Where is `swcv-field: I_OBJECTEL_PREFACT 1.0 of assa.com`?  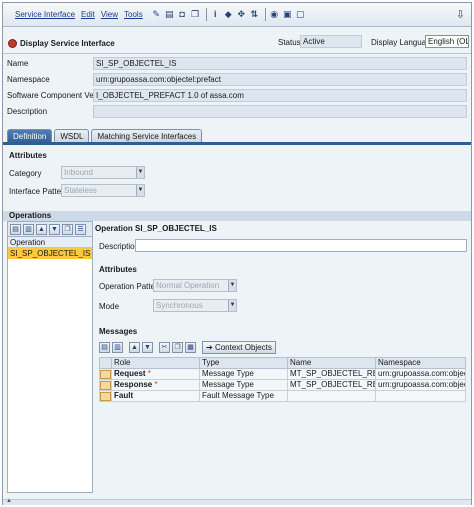
swcv-field: I_OBJECTEL_PREFACT 1.0 of assa.com is located at coordinates (280, 95).